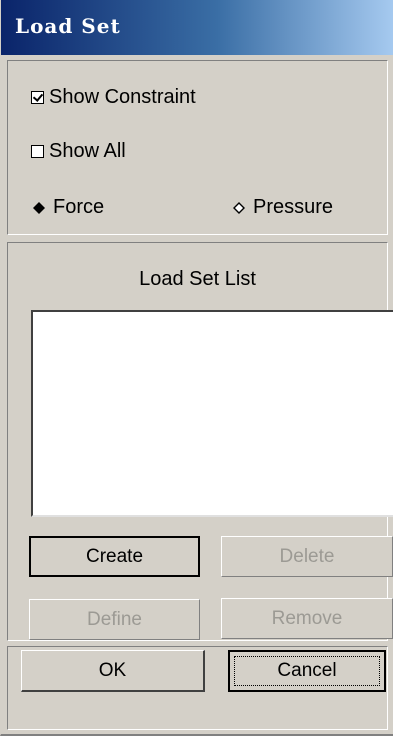  I want to click on force-radio-option: Force, so click(68, 207).